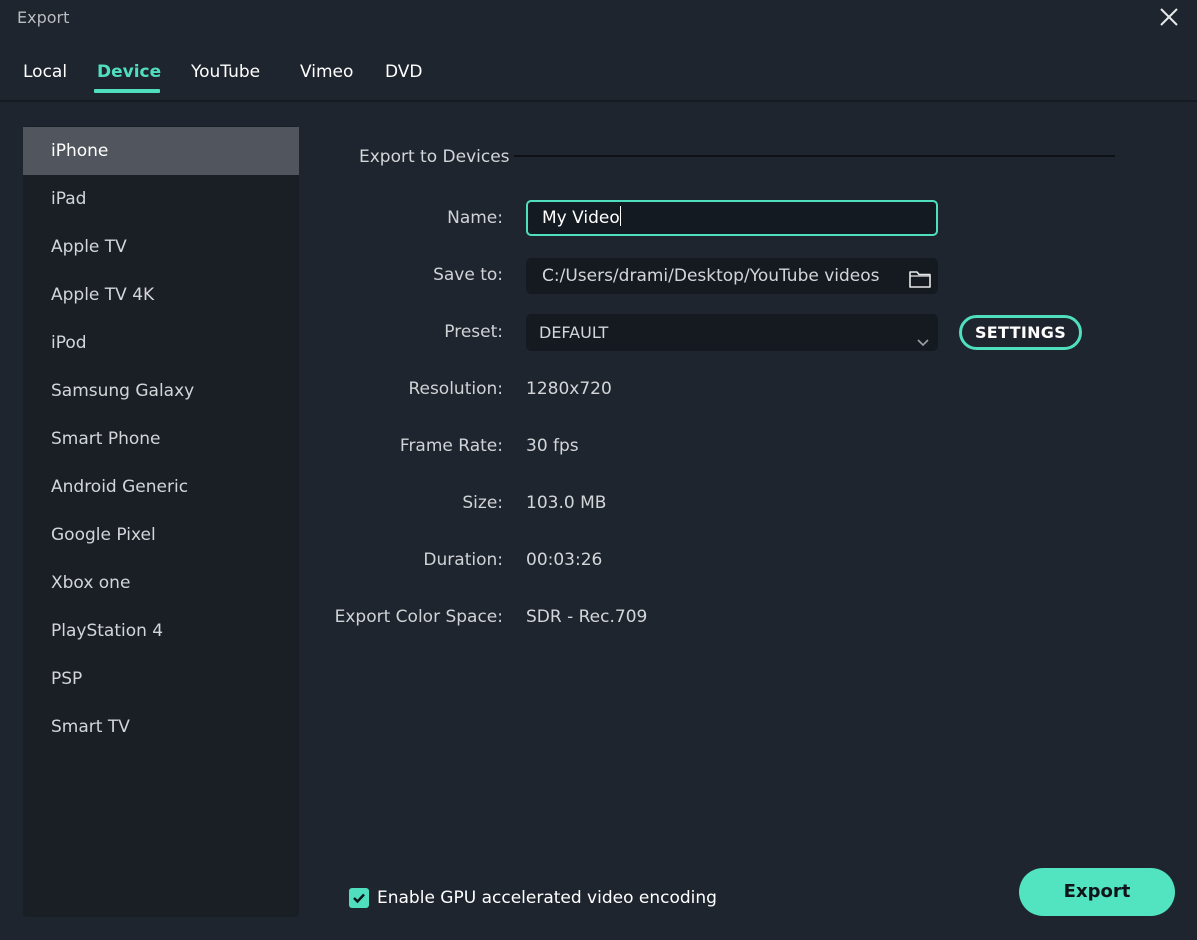 This screenshot has width=1197, height=940. Describe the element at coordinates (463, 560) in the screenshot. I see `duration-label: Duration:` at that location.